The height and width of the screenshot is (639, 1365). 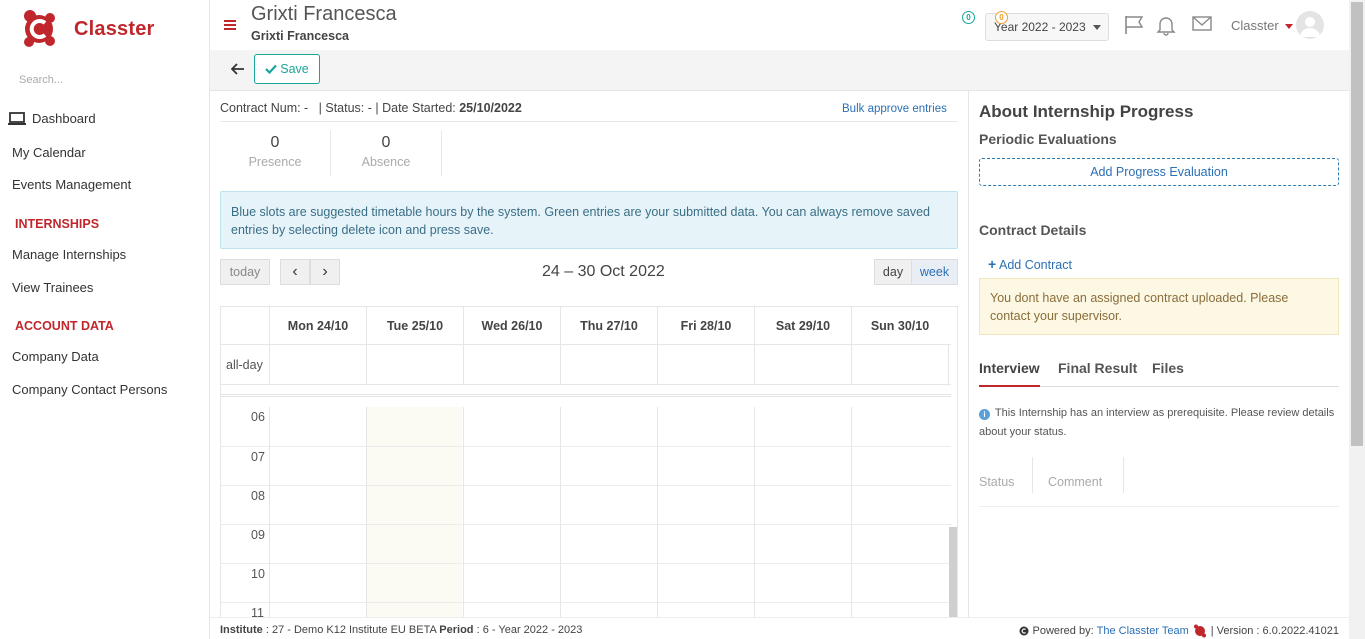 What do you see at coordinates (241, 630) in the screenshot?
I see `institute-label: Institute` at bounding box center [241, 630].